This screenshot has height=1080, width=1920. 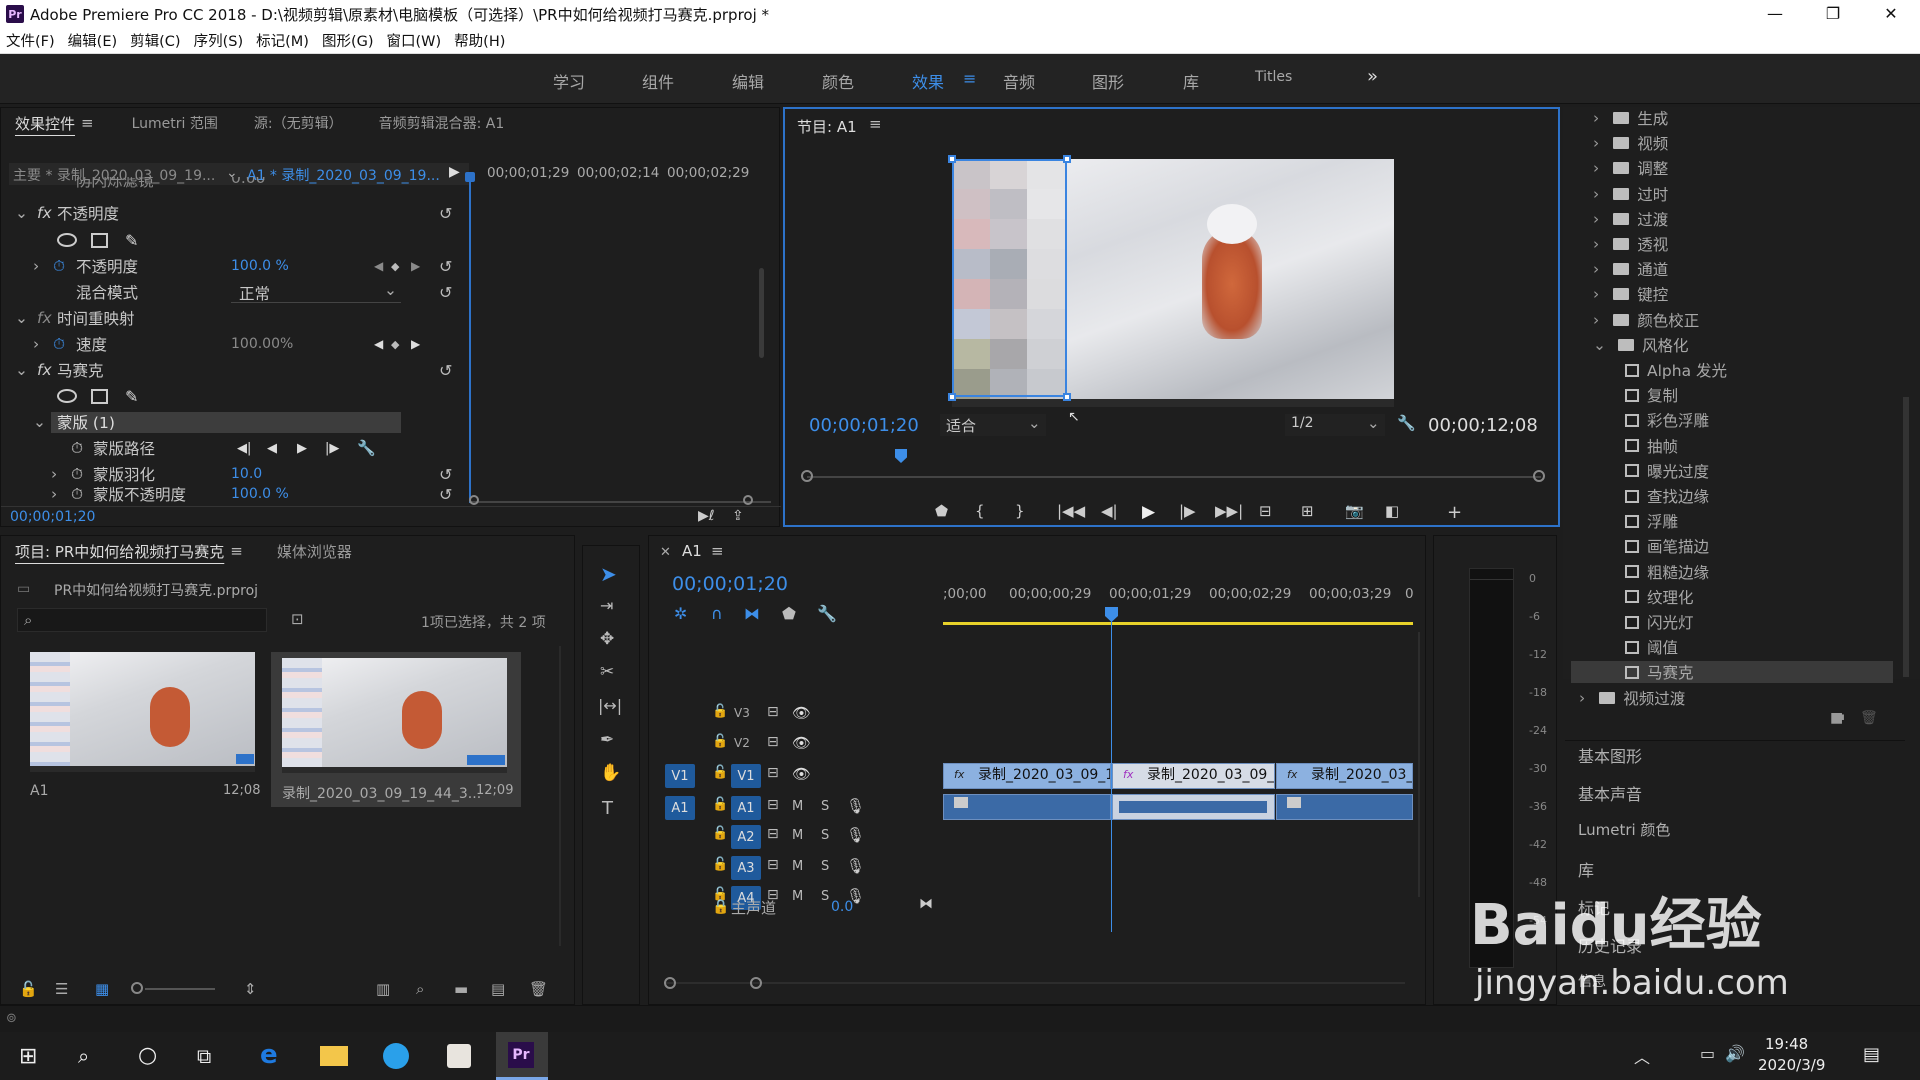 I want to click on workspace-overflow-icon: », so click(x=1372, y=76).